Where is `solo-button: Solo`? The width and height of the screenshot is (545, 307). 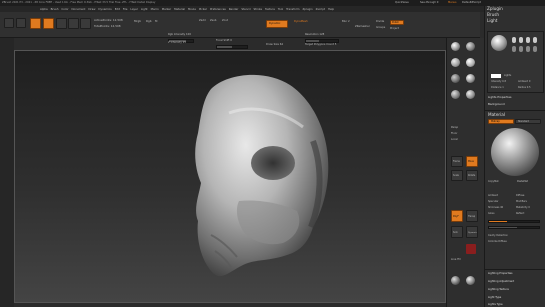
solo-button: Solo is located at coordinates (457, 232).